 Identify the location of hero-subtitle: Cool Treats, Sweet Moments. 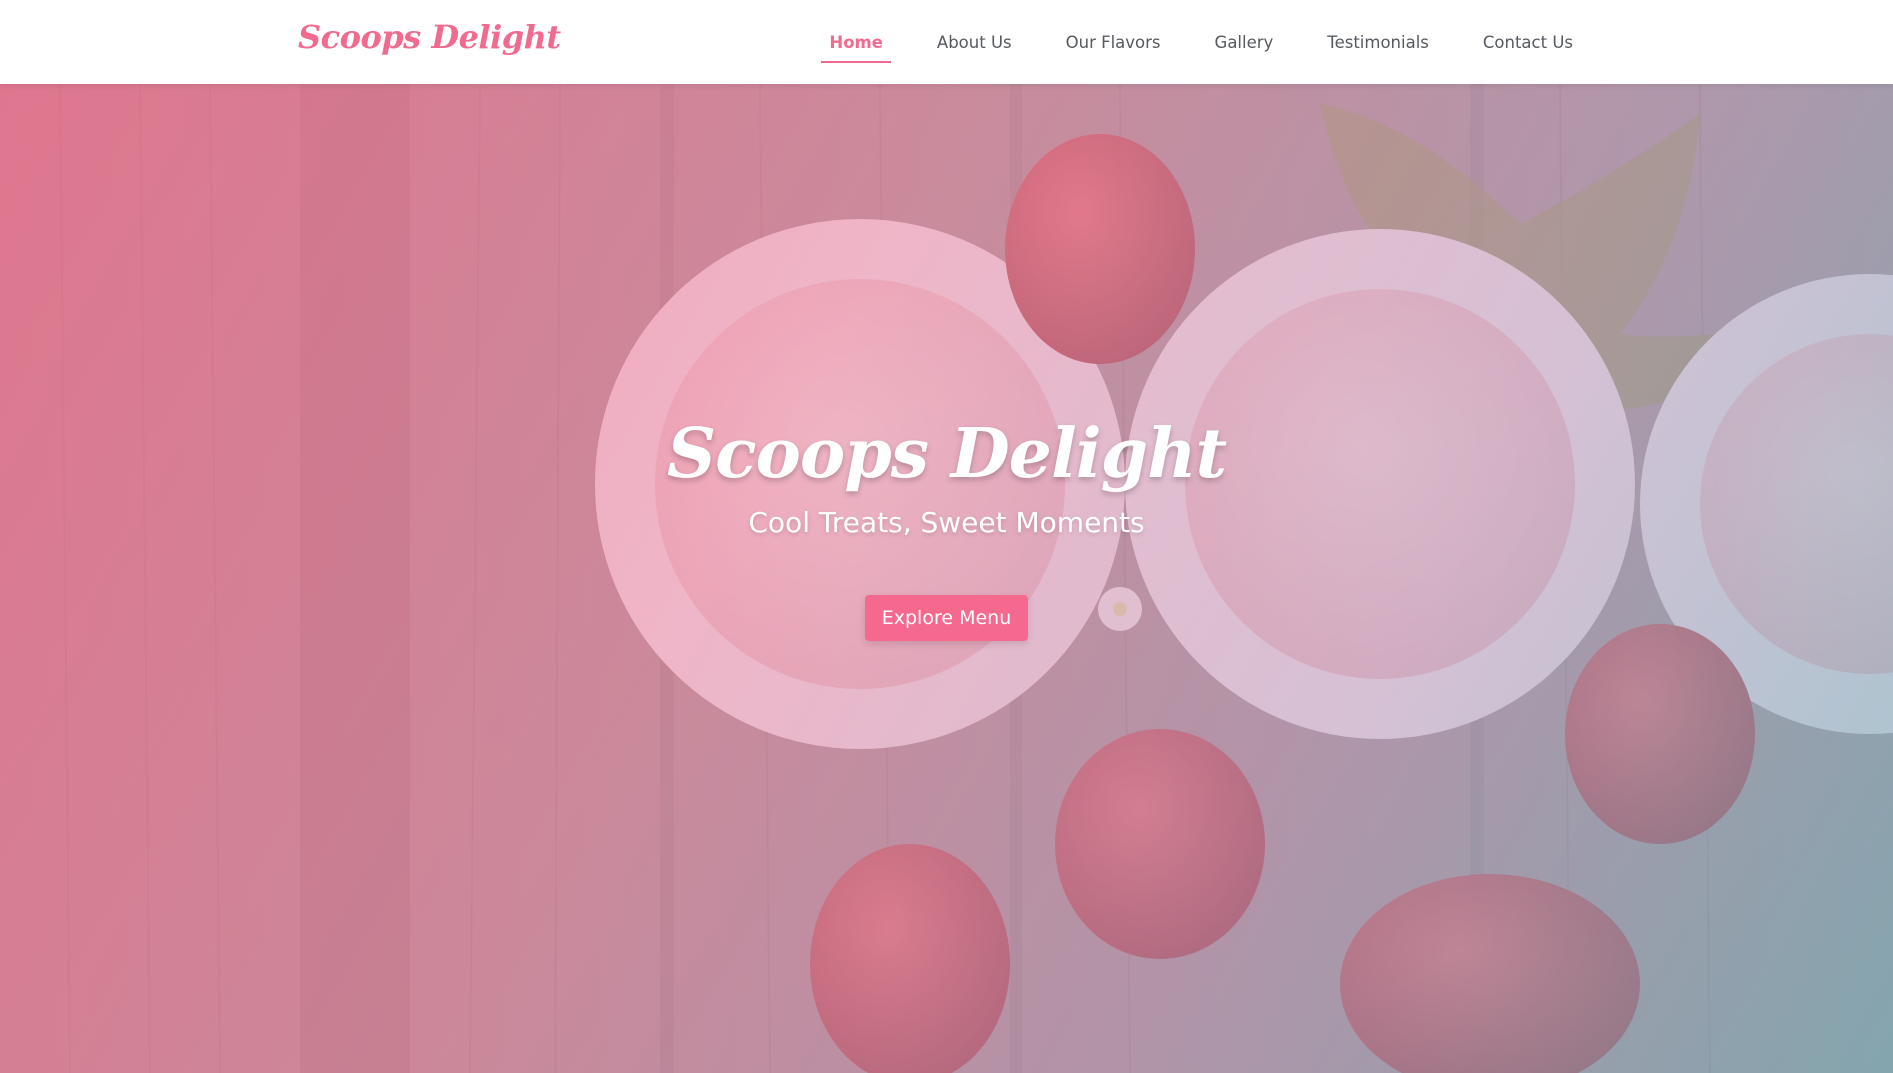
(946, 522).